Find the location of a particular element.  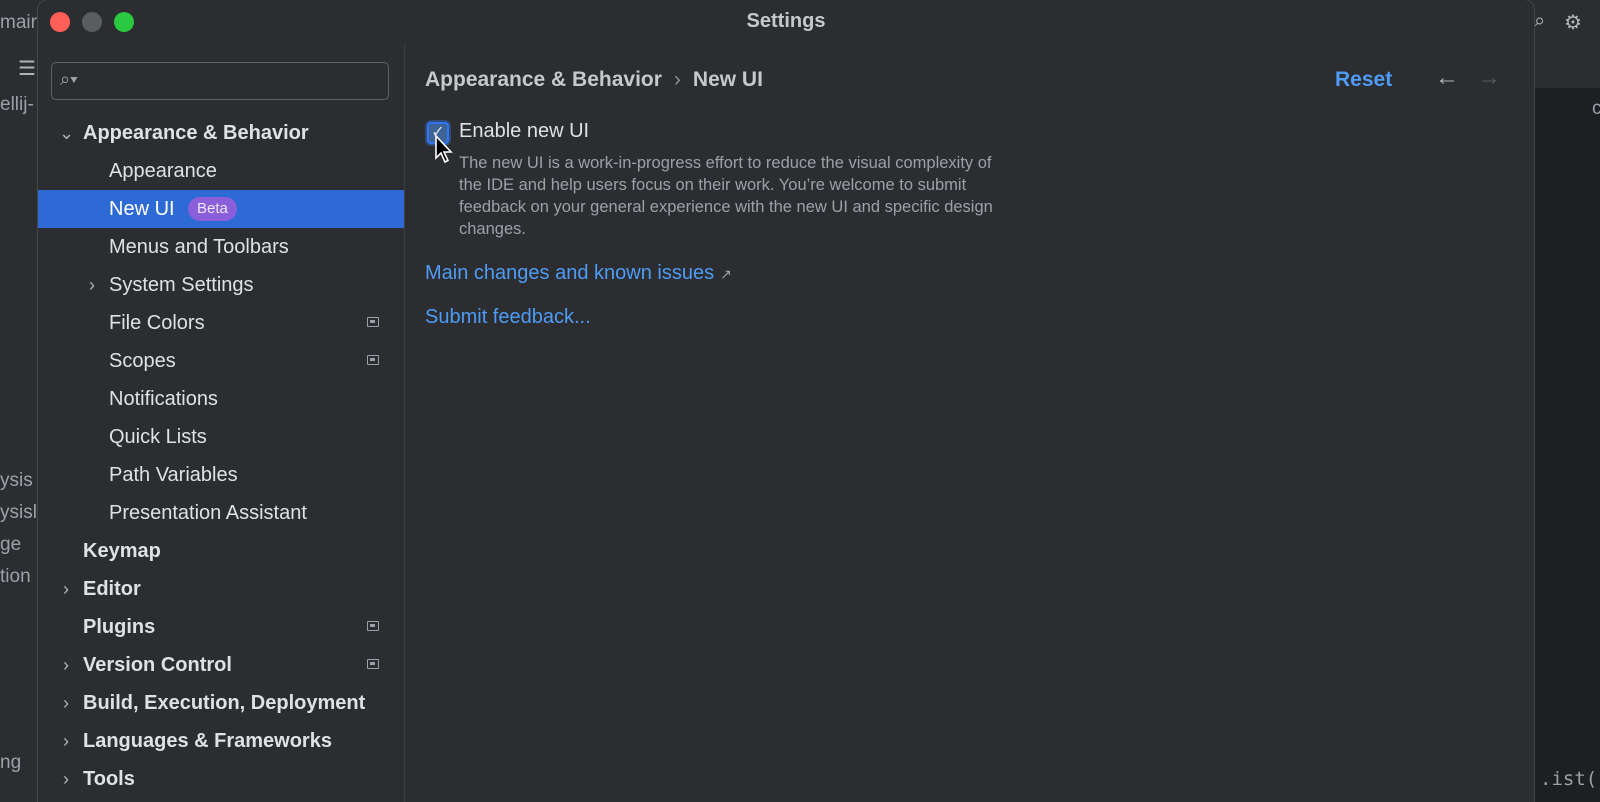

bg-fragment: ellij- is located at coordinates (17, 104).